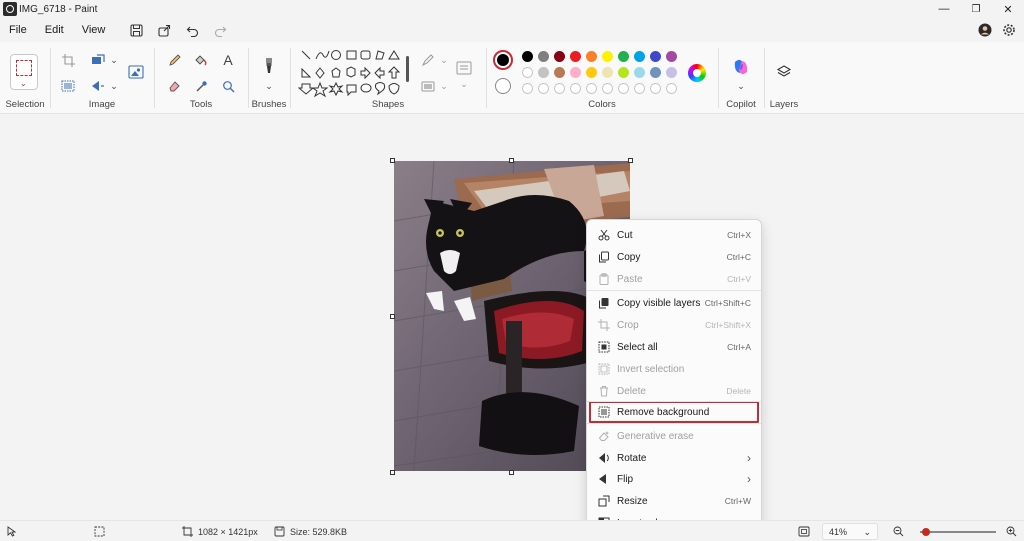 The width and height of the screenshot is (1024, 541). Describe the element at coordinates (353, 74) in the screenshot. I see `shapes-gallery` at that location.